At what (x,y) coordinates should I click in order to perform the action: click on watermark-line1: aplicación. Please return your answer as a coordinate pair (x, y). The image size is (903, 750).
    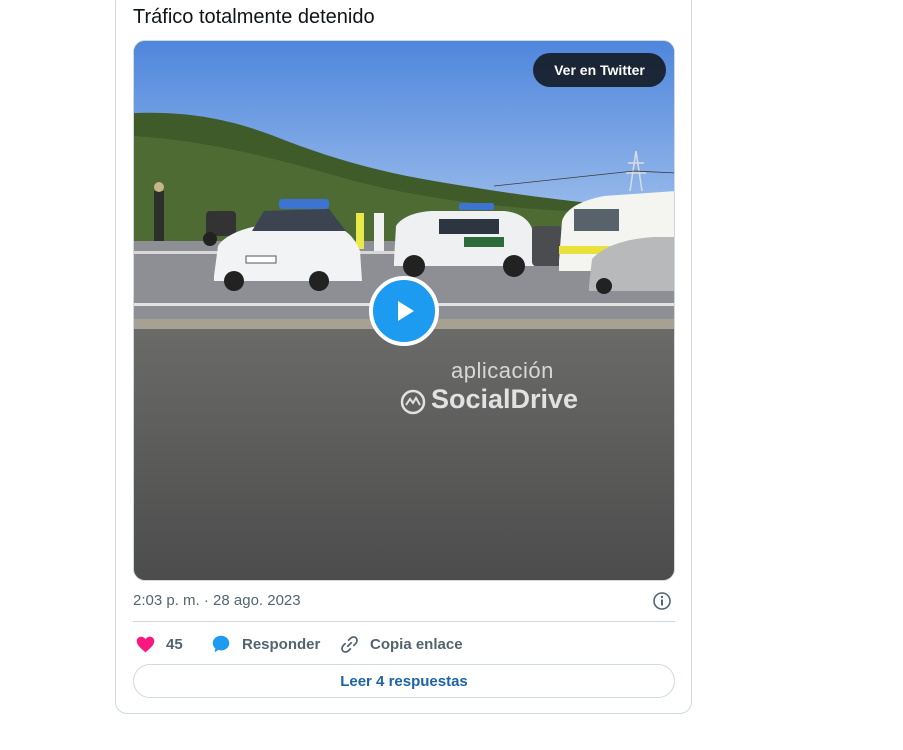
    Looking at the image, I should click on (502, 370).